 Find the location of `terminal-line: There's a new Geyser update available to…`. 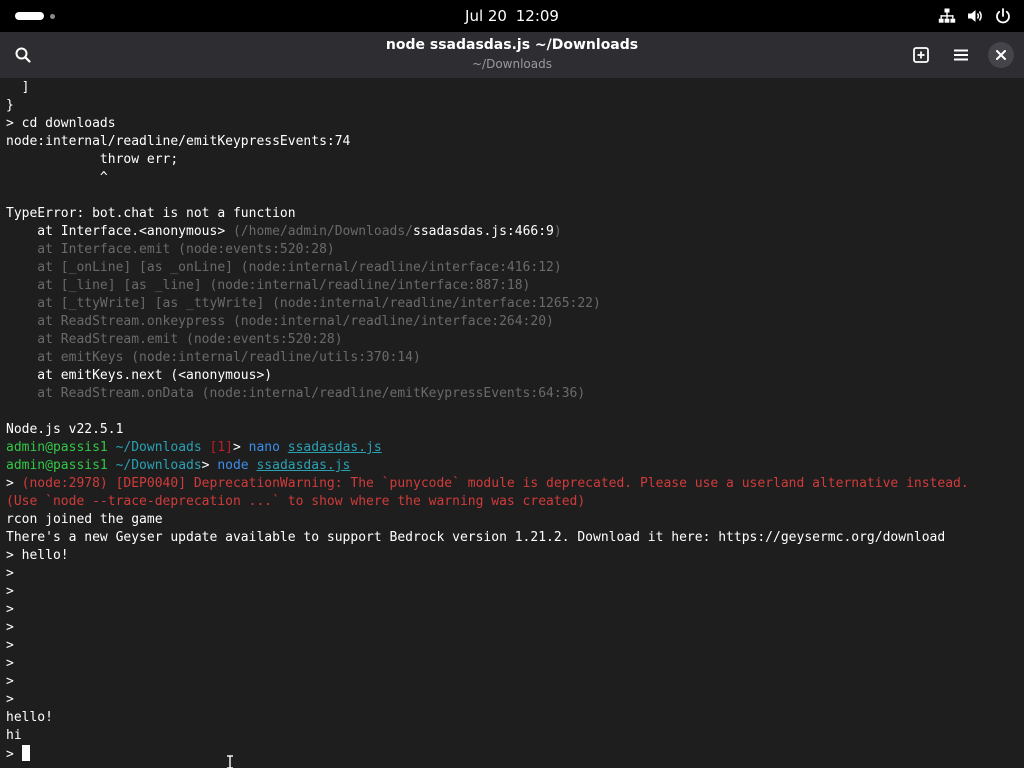

terminal-line: There's a new Geyser update available to… is located at coordinates (476, 537).